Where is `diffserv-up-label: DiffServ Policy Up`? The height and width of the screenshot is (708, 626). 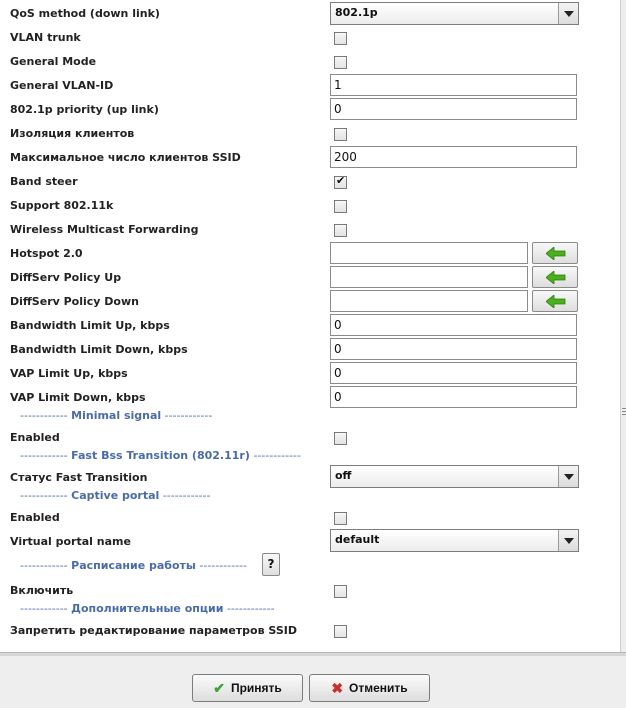 diffserv-up-label: DiffServ Policy Up is located at coordinates (66, 277).